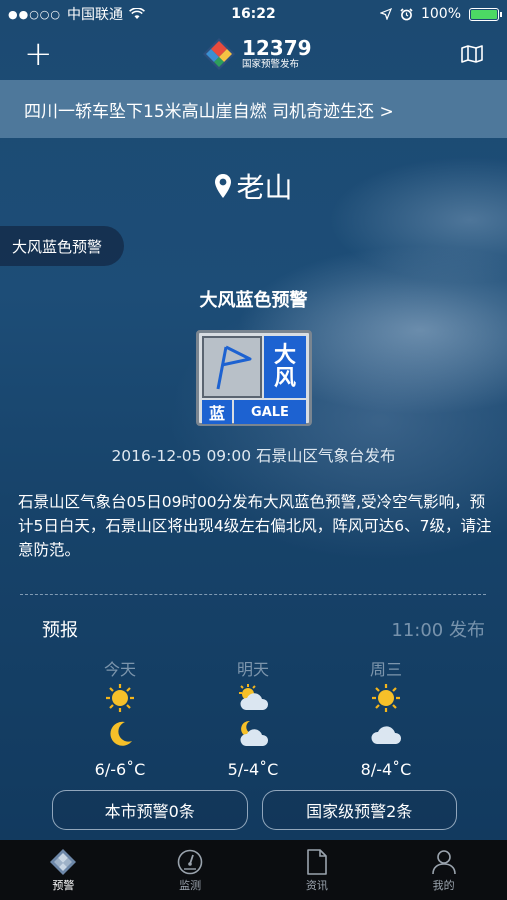 The height and width of the screenshot is (900, 507). I want to click on forecast-label: 预报, so click(60, 630).